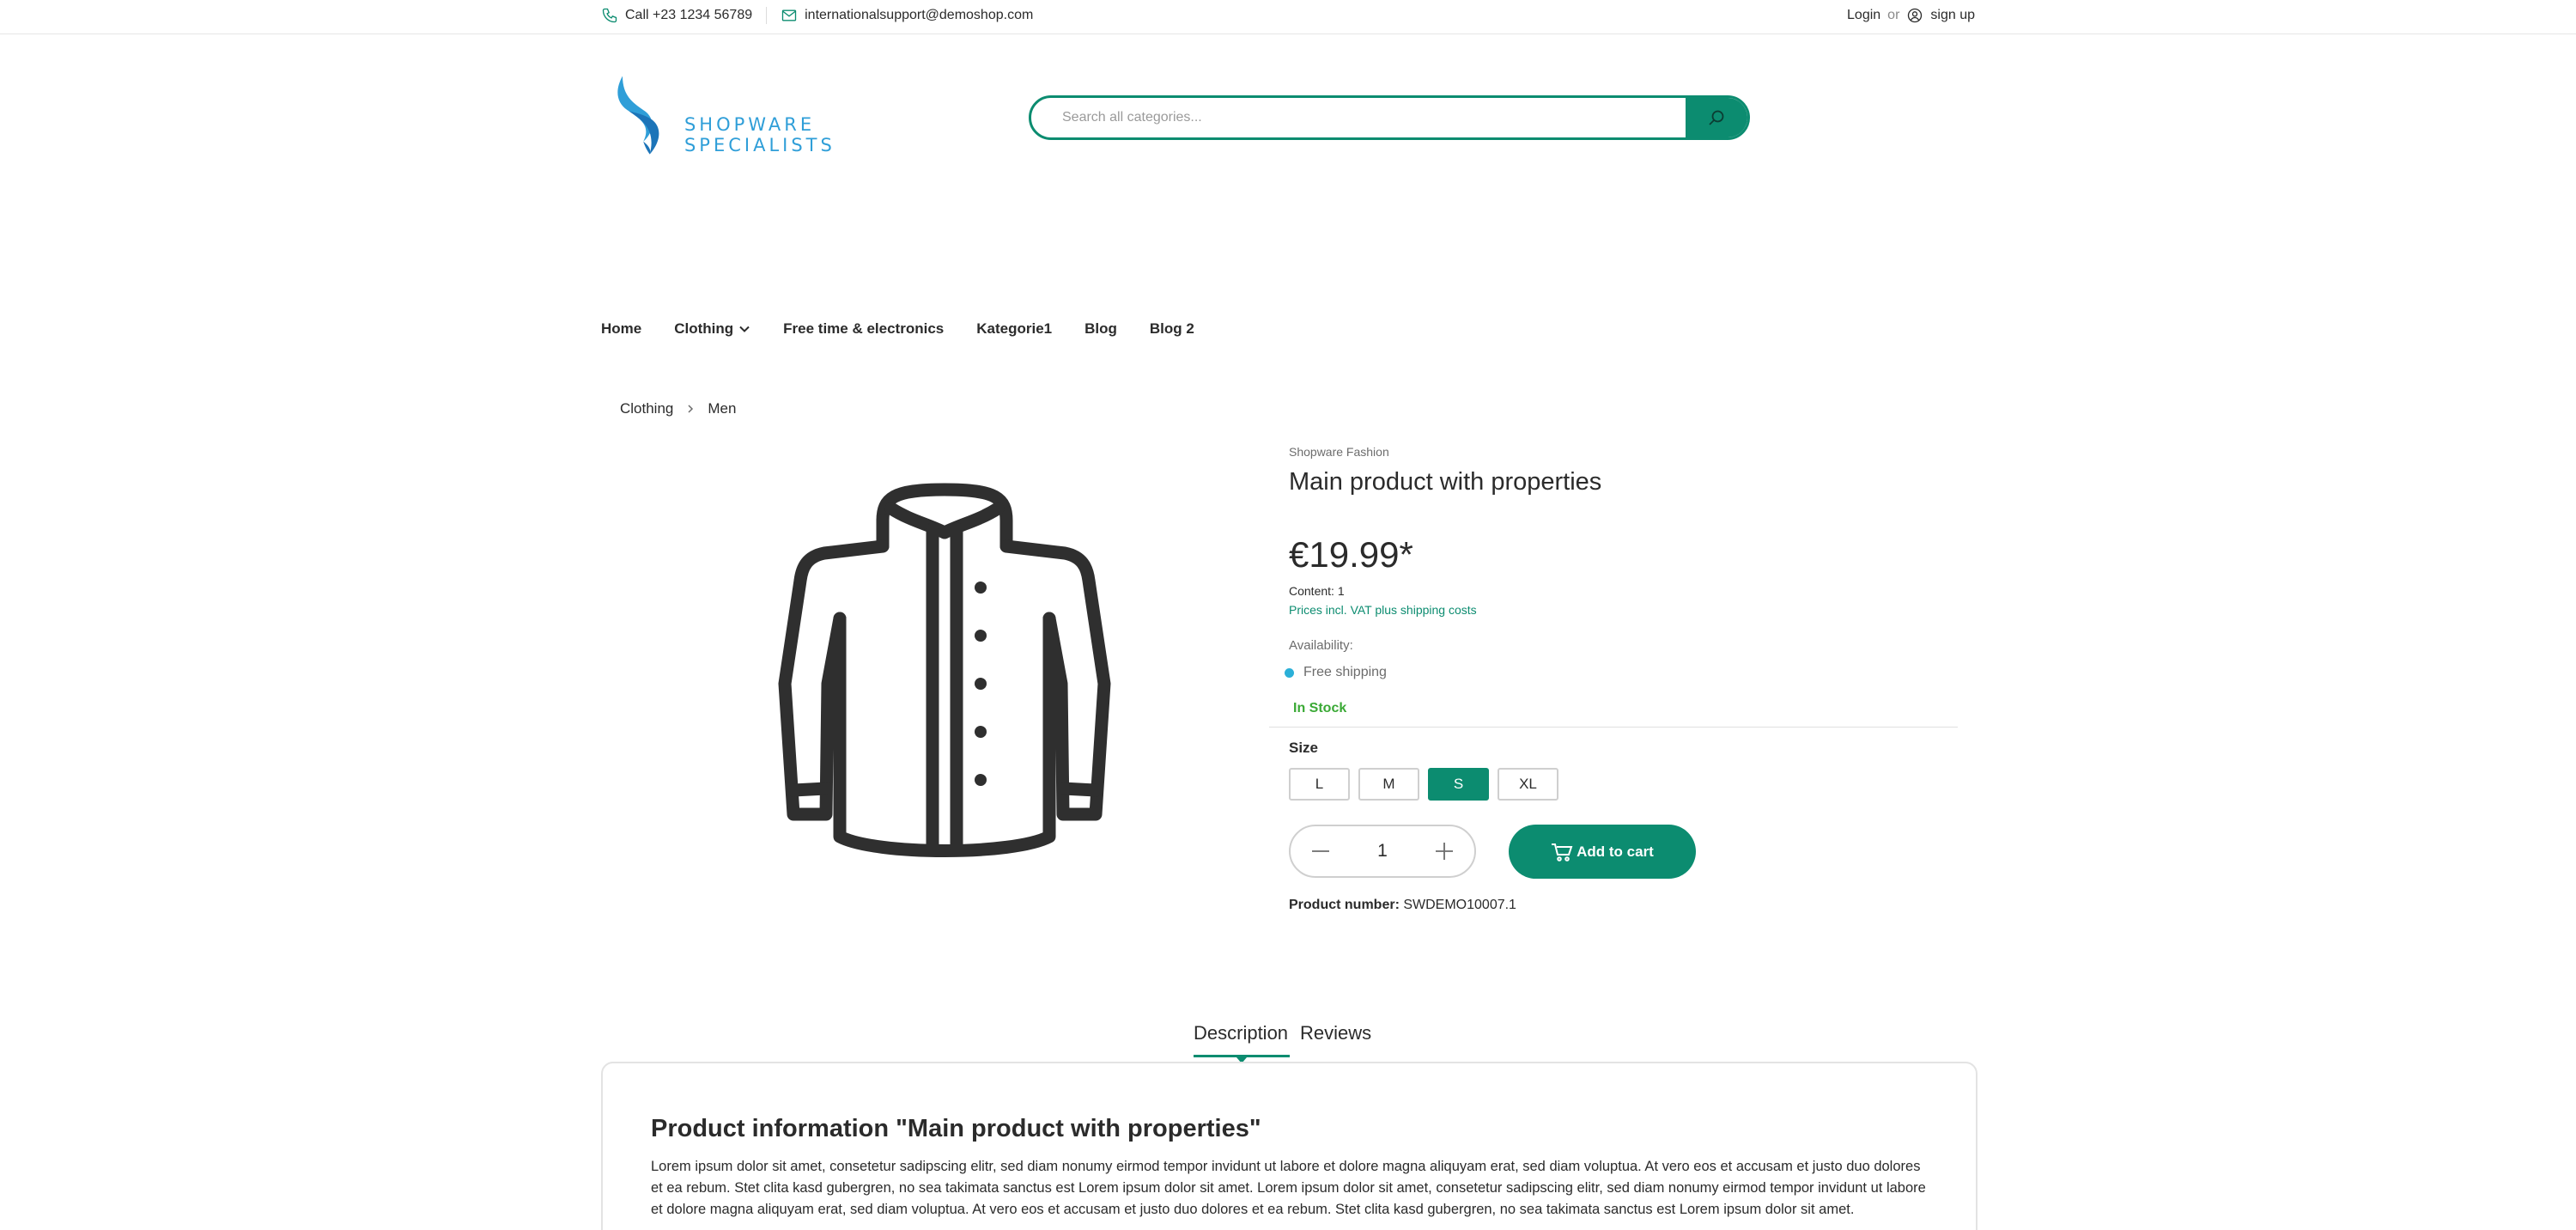 This screenshot has width=2576, height=1230. I want to click on chevron-right-icon, so click(691, 409).